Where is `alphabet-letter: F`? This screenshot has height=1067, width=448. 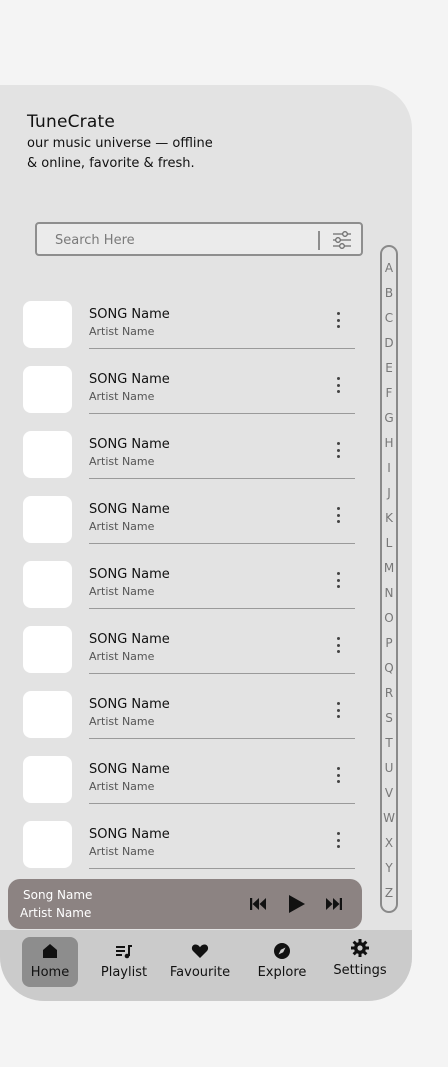 alphabet-letter: F is located at coordinates (389, 393).